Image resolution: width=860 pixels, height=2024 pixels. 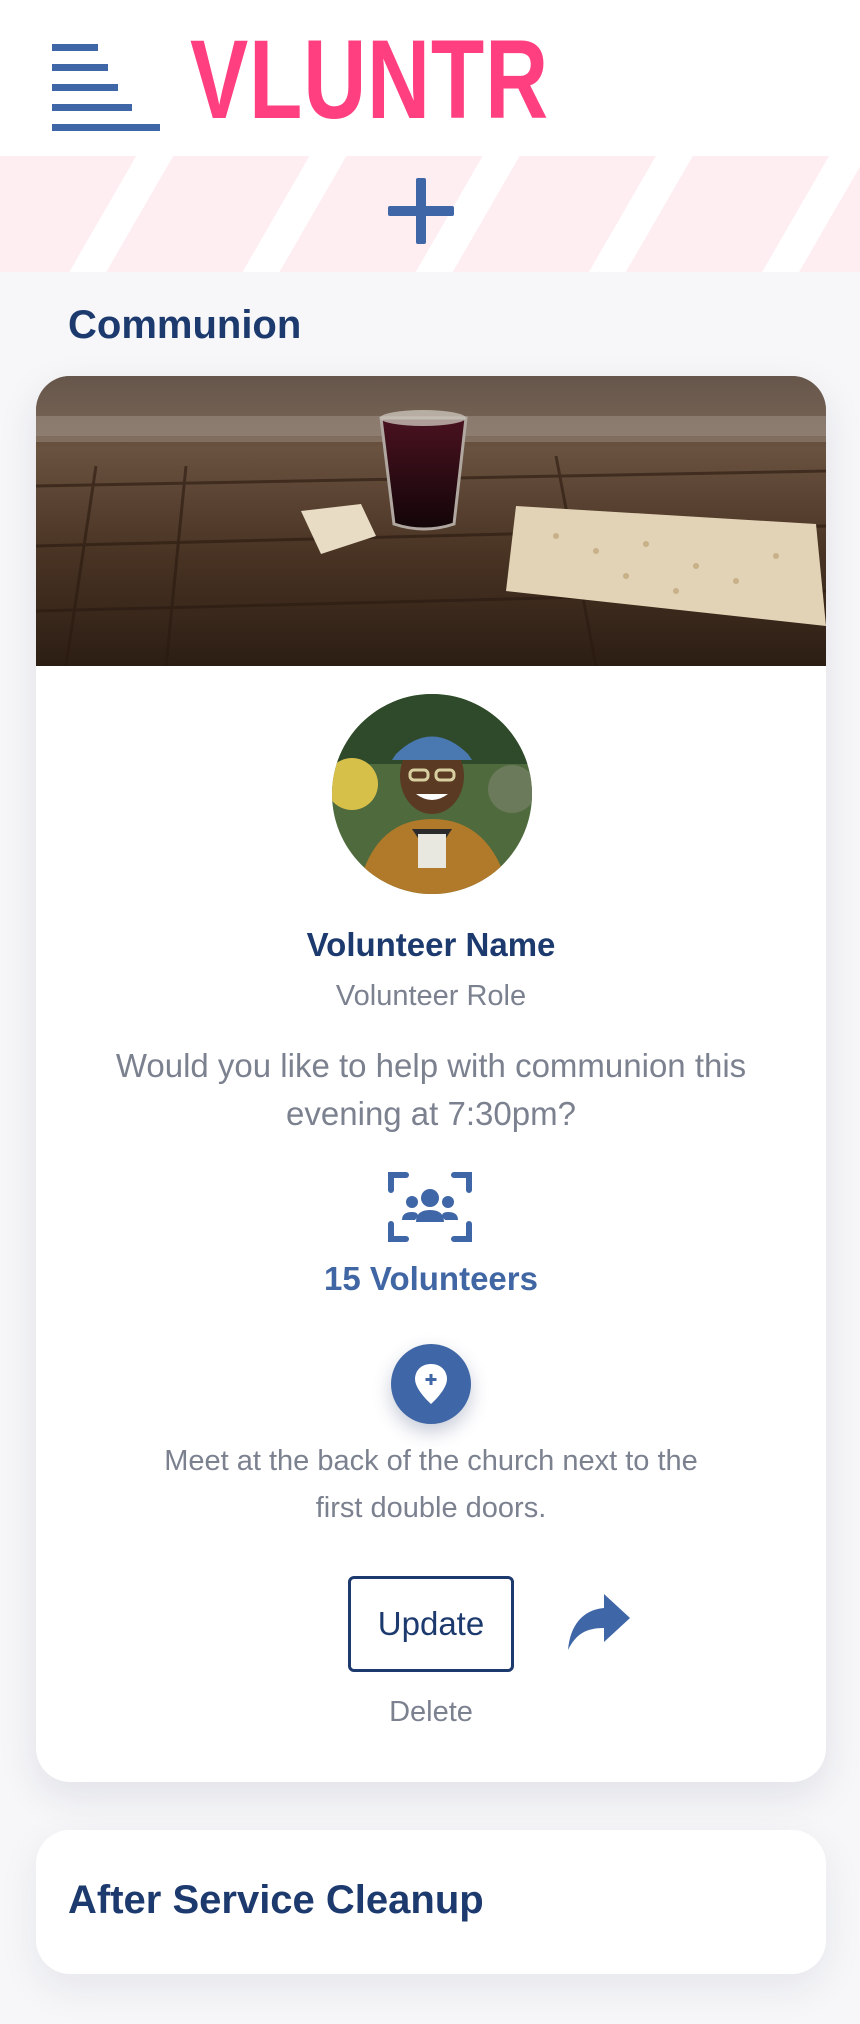 I want to click on volunteers-count: 15 Volunteers, so click(x=431, y=1278).